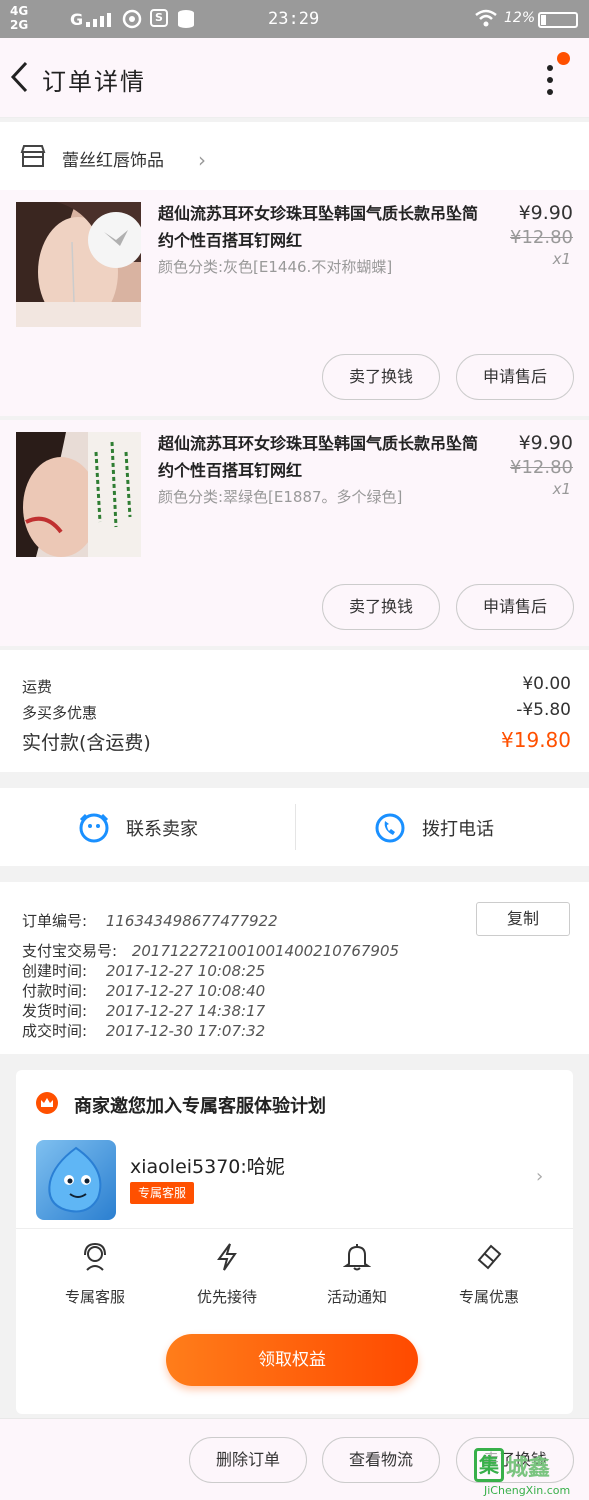  Describe the element at coordinates (200, 1106) in the screenshot. I see `promo-title: 商家邀您加入专属客服体验计划` at that location.